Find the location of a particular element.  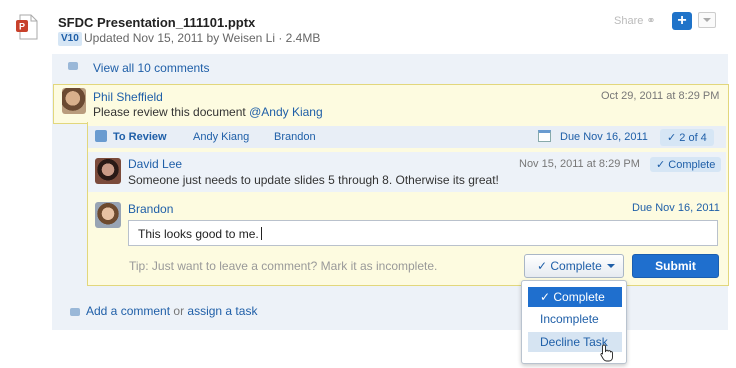

more-options-dropdown is located at coordinates (707, 20).